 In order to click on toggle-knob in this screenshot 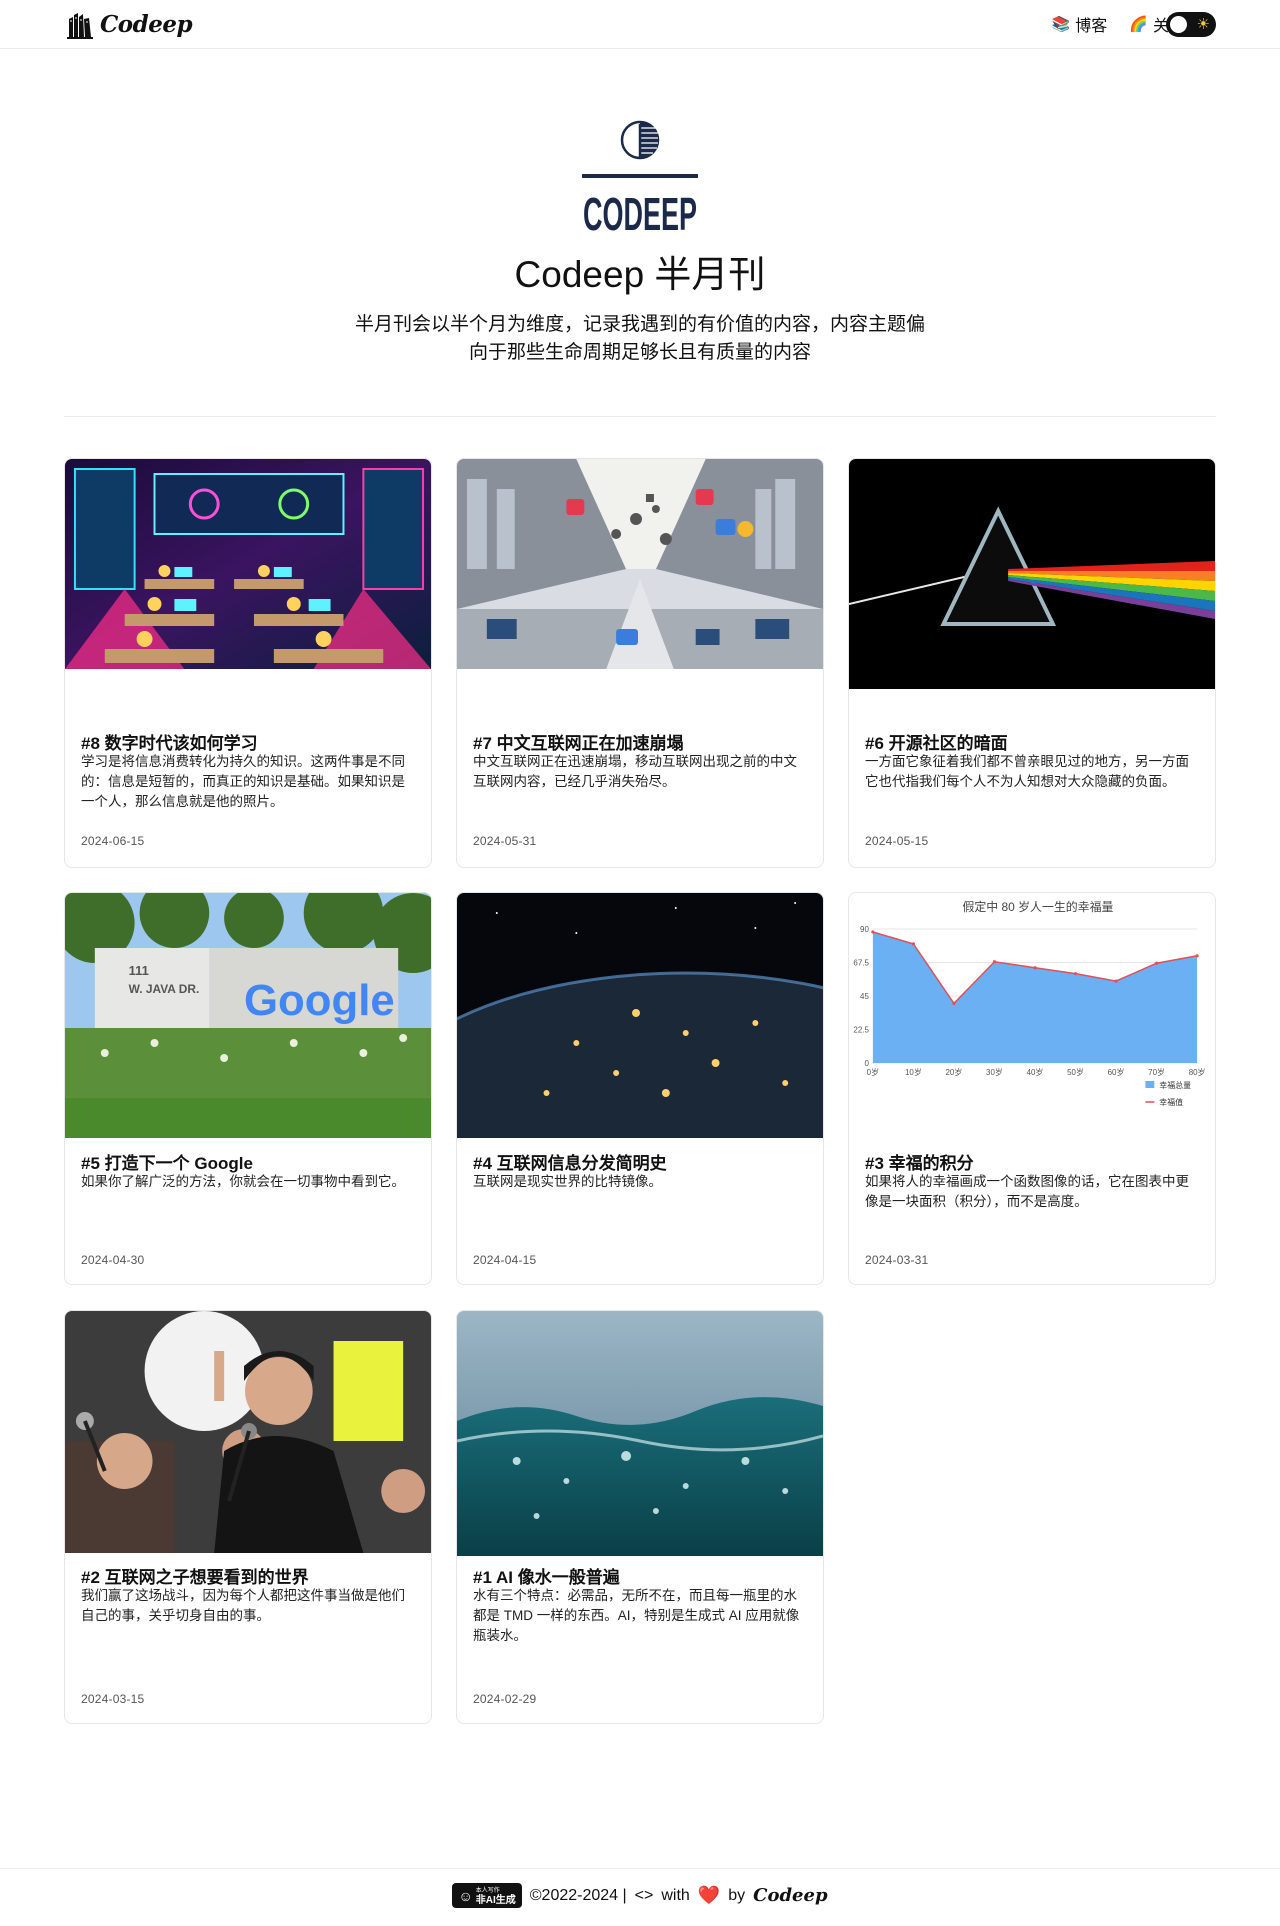, I will do `click(1178, 24)`.